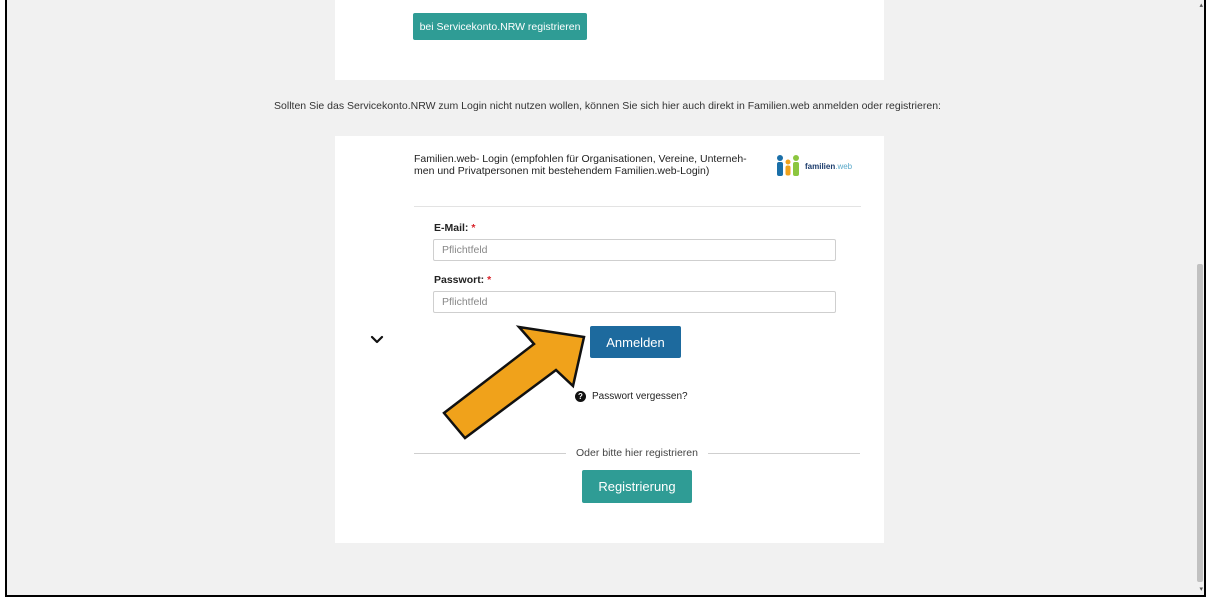  I want to click on scroll-up-icon: ▴, so click(1201, 5).